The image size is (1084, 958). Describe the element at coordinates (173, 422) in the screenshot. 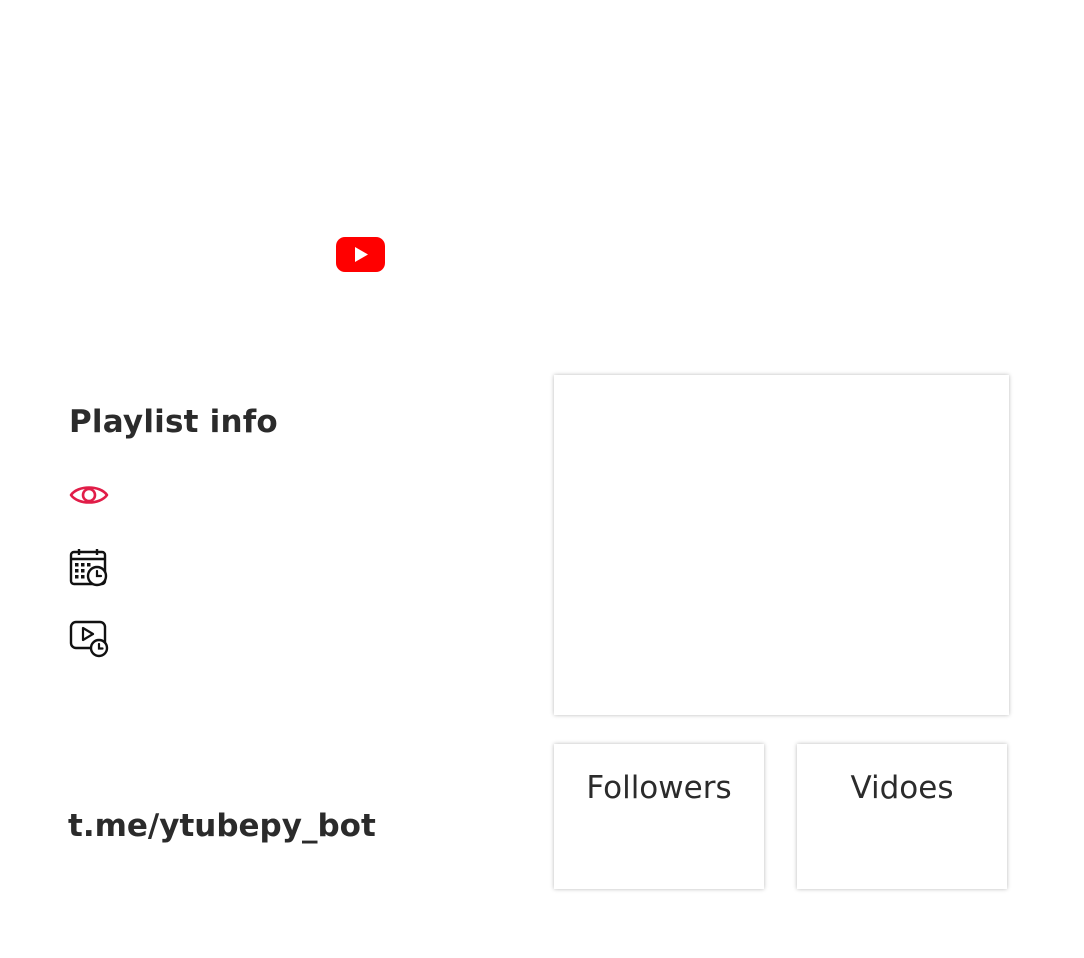

I see `playlist-info-title: Playlist info` at that location.